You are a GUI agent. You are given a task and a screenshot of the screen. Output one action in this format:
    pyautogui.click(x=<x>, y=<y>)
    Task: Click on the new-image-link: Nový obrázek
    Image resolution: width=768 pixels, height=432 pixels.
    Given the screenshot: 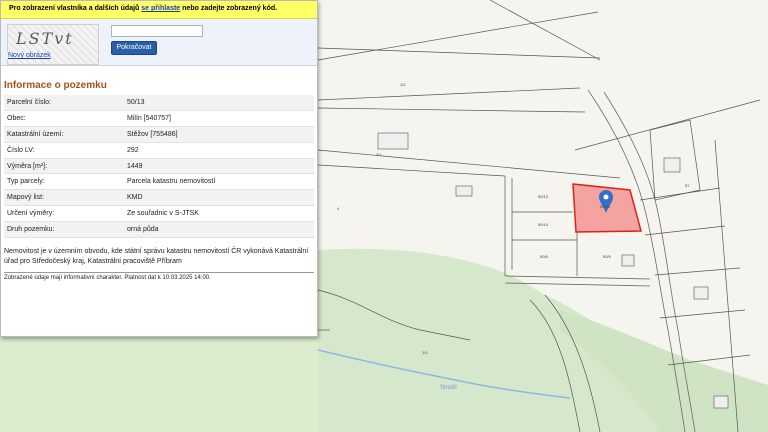 What is the action you would take?
    pyautogui.click(x=29, y=55)
    